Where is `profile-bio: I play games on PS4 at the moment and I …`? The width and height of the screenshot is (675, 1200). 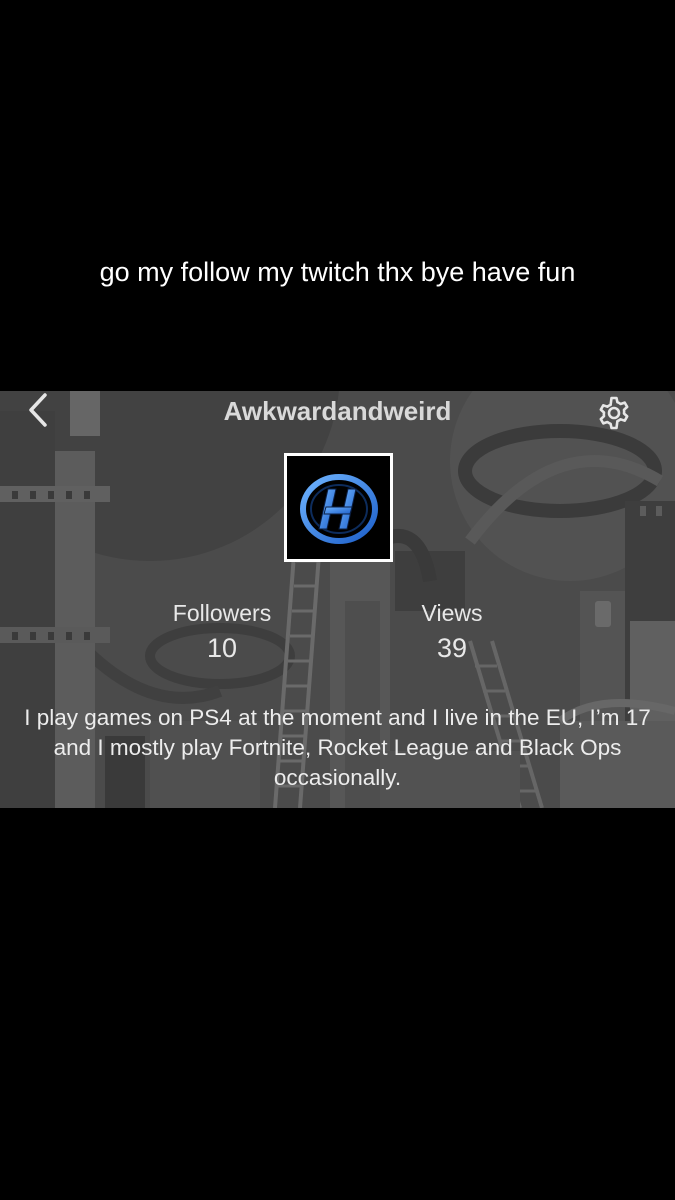
profile-bio: I play games on PS4 at the moment and I … is located at coordinates (337, 747).